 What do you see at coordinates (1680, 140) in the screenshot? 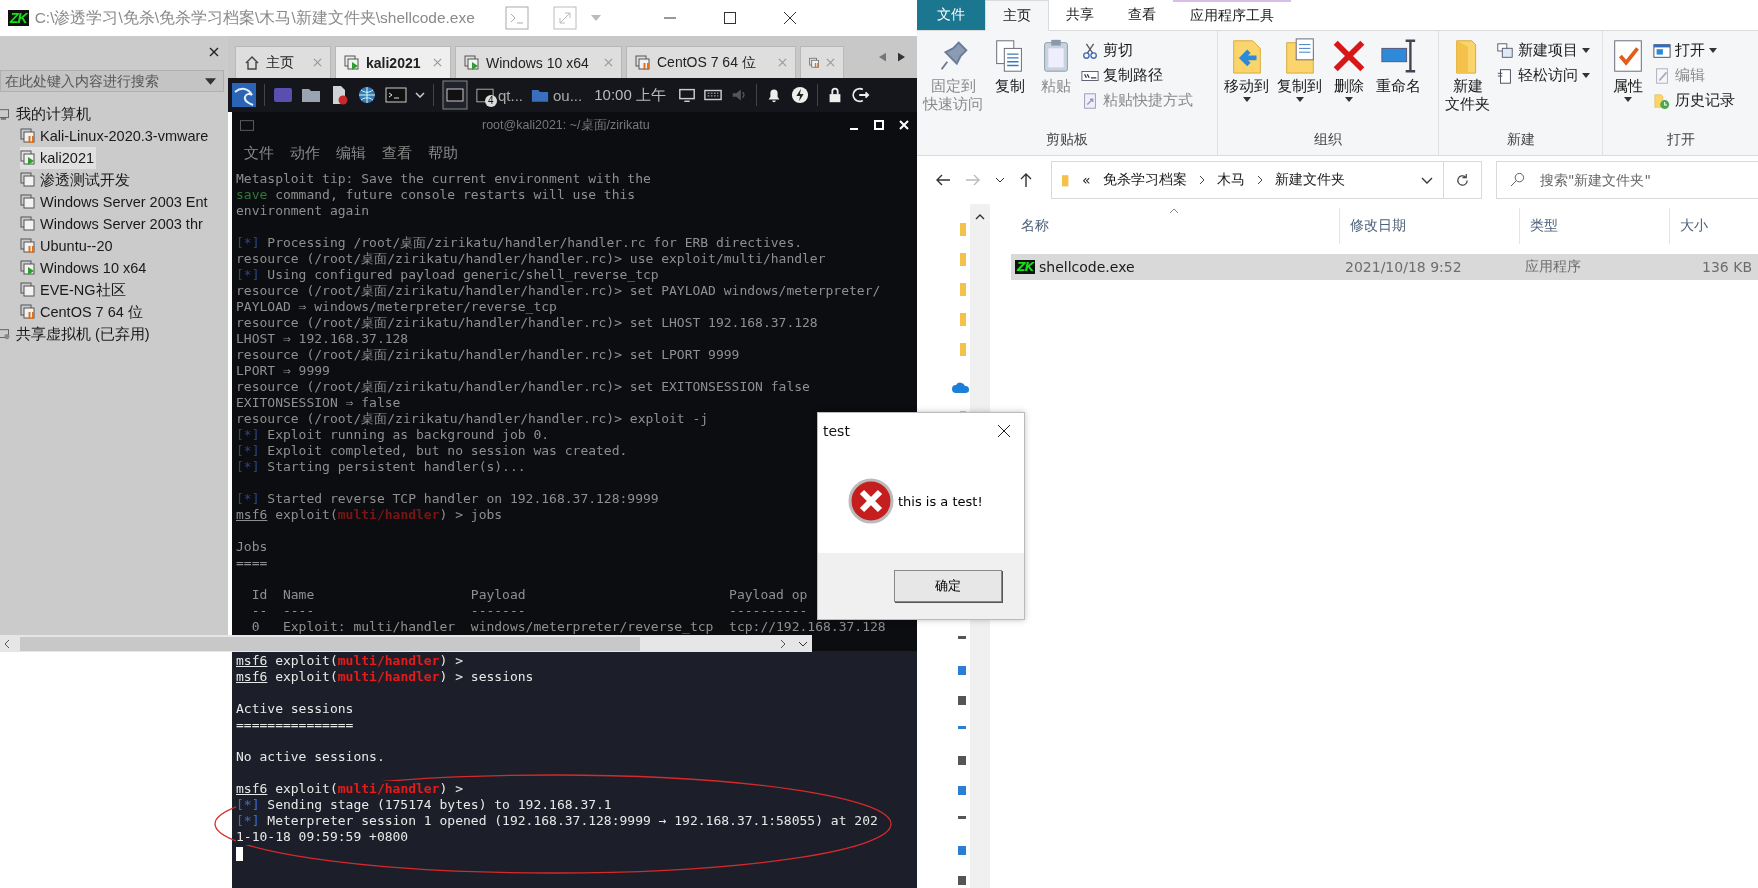
I see `group-label: 打开` at bounding box center [1680, 140].